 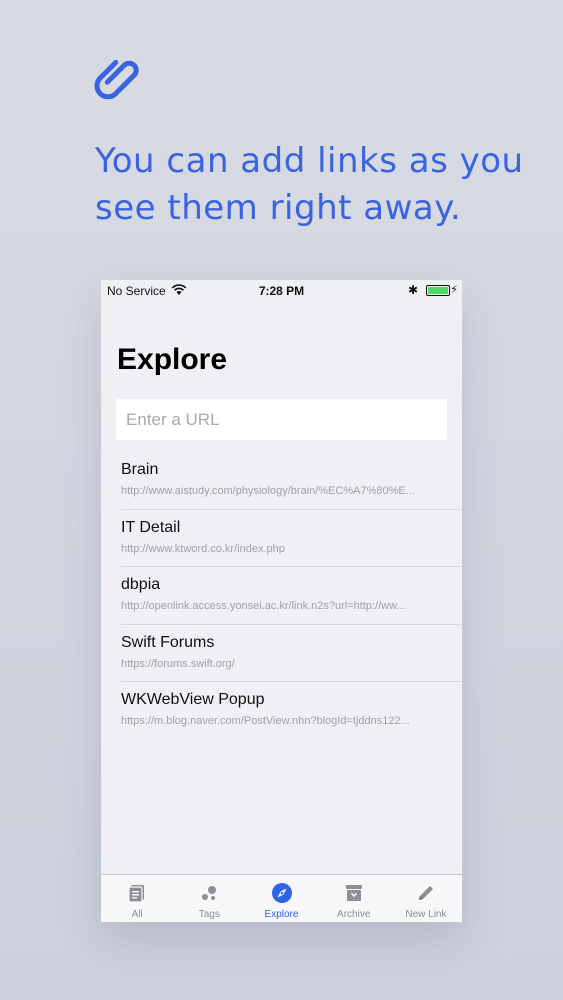 What do you see at coordinates (209, 893) in the screenshot?
I see `tags-icon` at bounding box center [209, 893].